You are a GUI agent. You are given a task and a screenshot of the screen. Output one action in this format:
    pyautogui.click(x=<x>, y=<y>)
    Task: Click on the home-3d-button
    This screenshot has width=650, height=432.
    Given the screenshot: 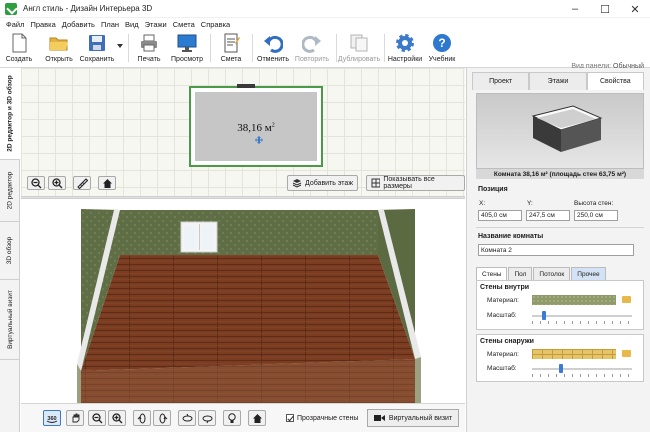 What is the action you would take?
    pyautogui.click(x=257, y=418)
    